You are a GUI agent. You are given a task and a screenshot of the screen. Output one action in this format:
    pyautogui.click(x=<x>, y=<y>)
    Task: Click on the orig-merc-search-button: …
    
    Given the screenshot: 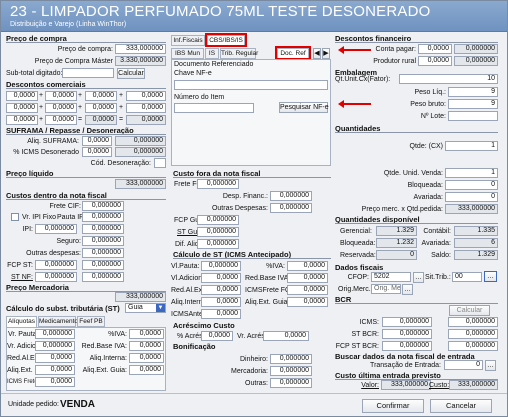 What is the action you would take?
    pyautogui.click(x=407, y=289)
    